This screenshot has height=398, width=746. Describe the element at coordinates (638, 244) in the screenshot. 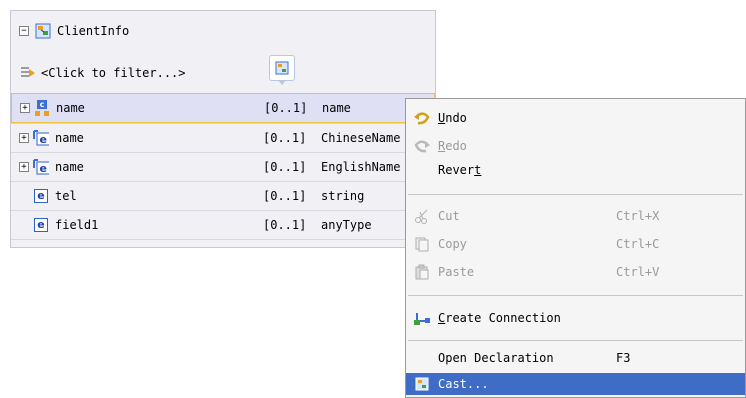

I see `copy-shortcut: Ctrl+C` at that location.